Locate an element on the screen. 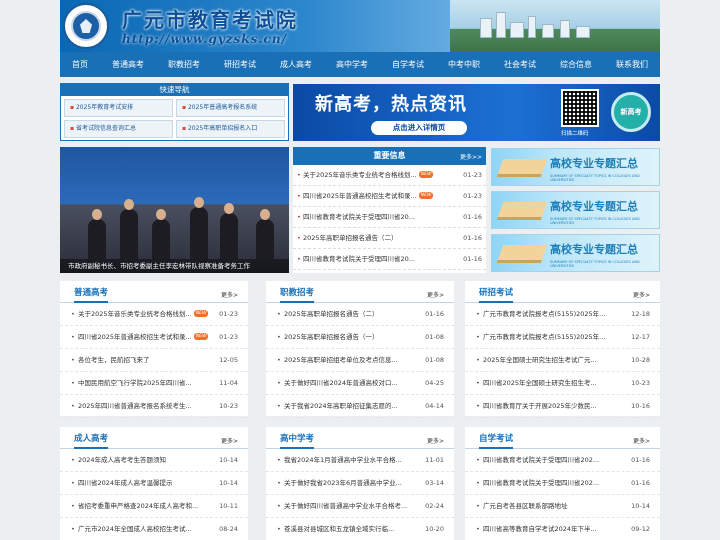  qr-code-icon is located at coordinates (580, 108).